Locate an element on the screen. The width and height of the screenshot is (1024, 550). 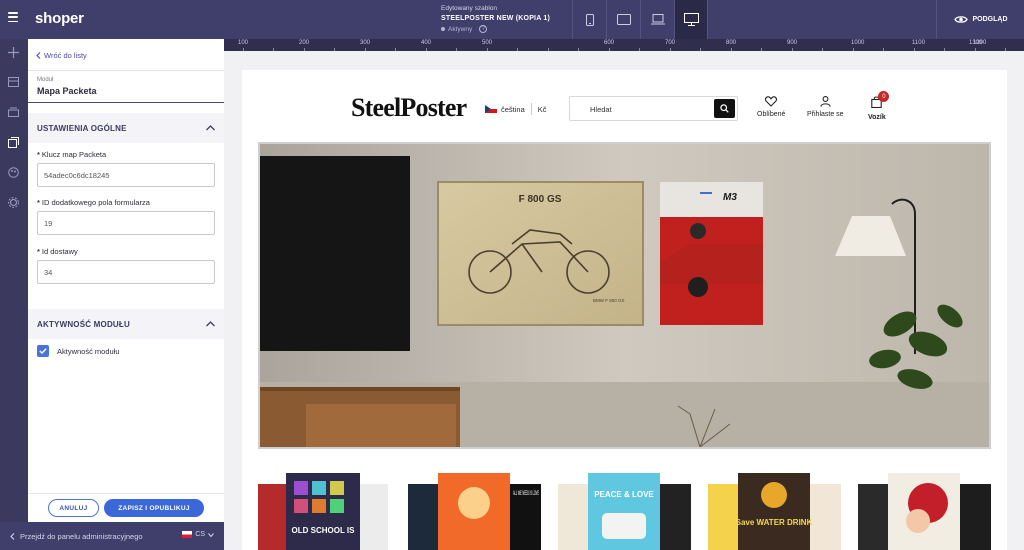
device-switcher is located at coordinates (640, 19).